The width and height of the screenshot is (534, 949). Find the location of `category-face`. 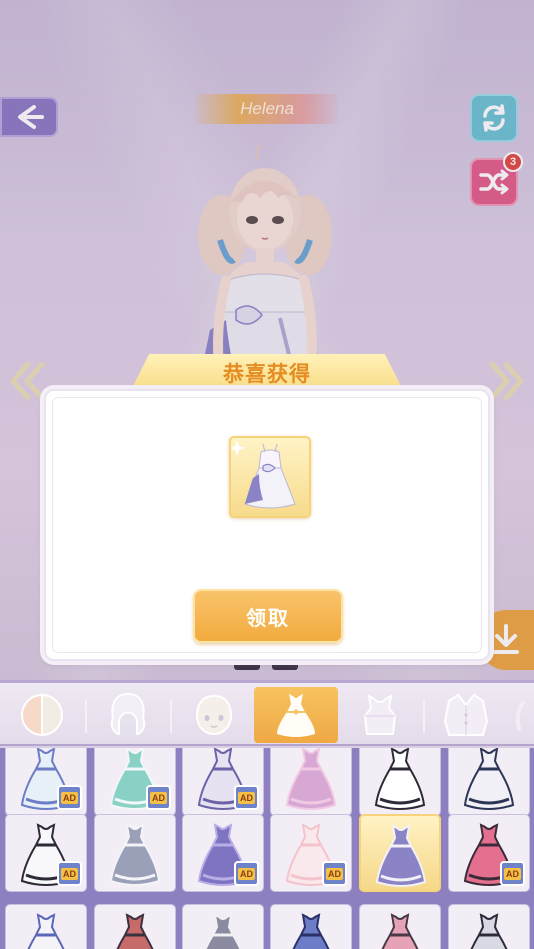

category-face is located at coordinates (214, 715).